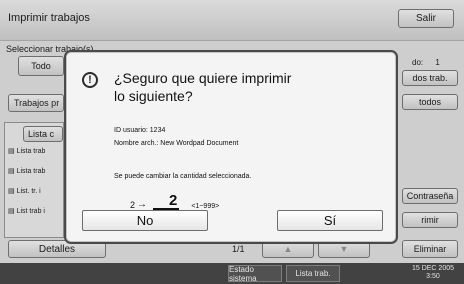 Image resolution: width=464 pixels, height=284 pixels. I want to click on user-id-text: ID usuario: 1234, so click(140, 130).